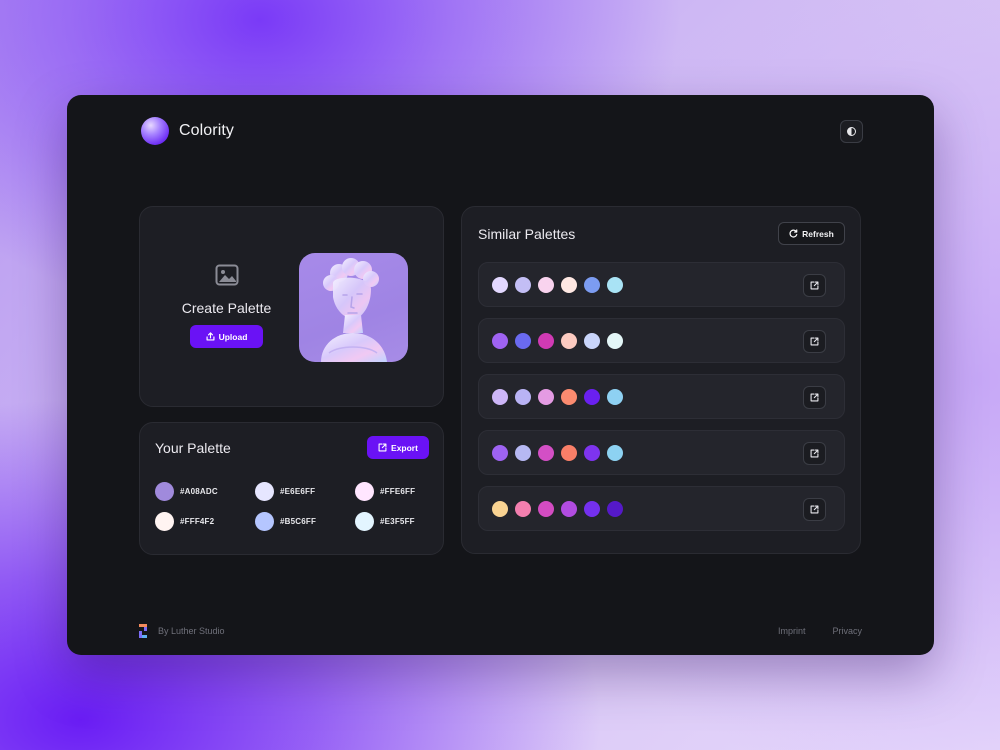 Image resolution: width=1000 pixels, height=750 pixels. What do you see at coordinates (193, 448) in the screenshot?
I see `your-palette-title: Your Palette` at bounding box center [193, 448].